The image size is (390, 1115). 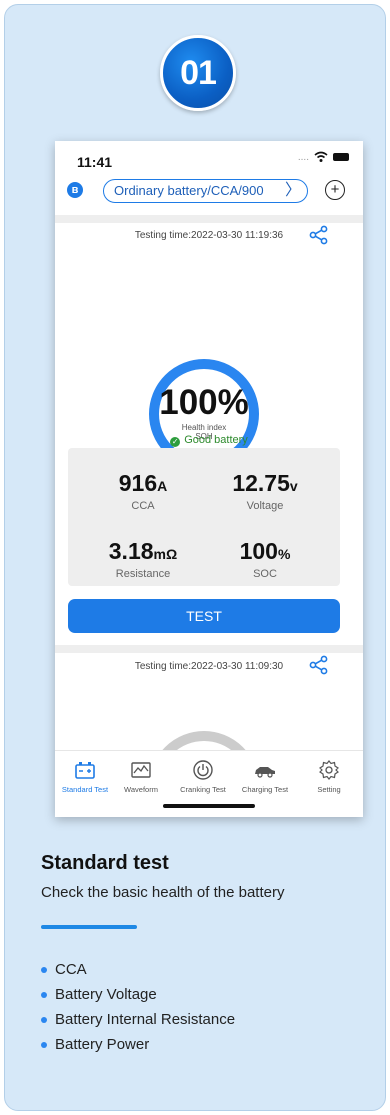 I want to click on tab-standard-test: Standard Test, so click(x=85, y=776).